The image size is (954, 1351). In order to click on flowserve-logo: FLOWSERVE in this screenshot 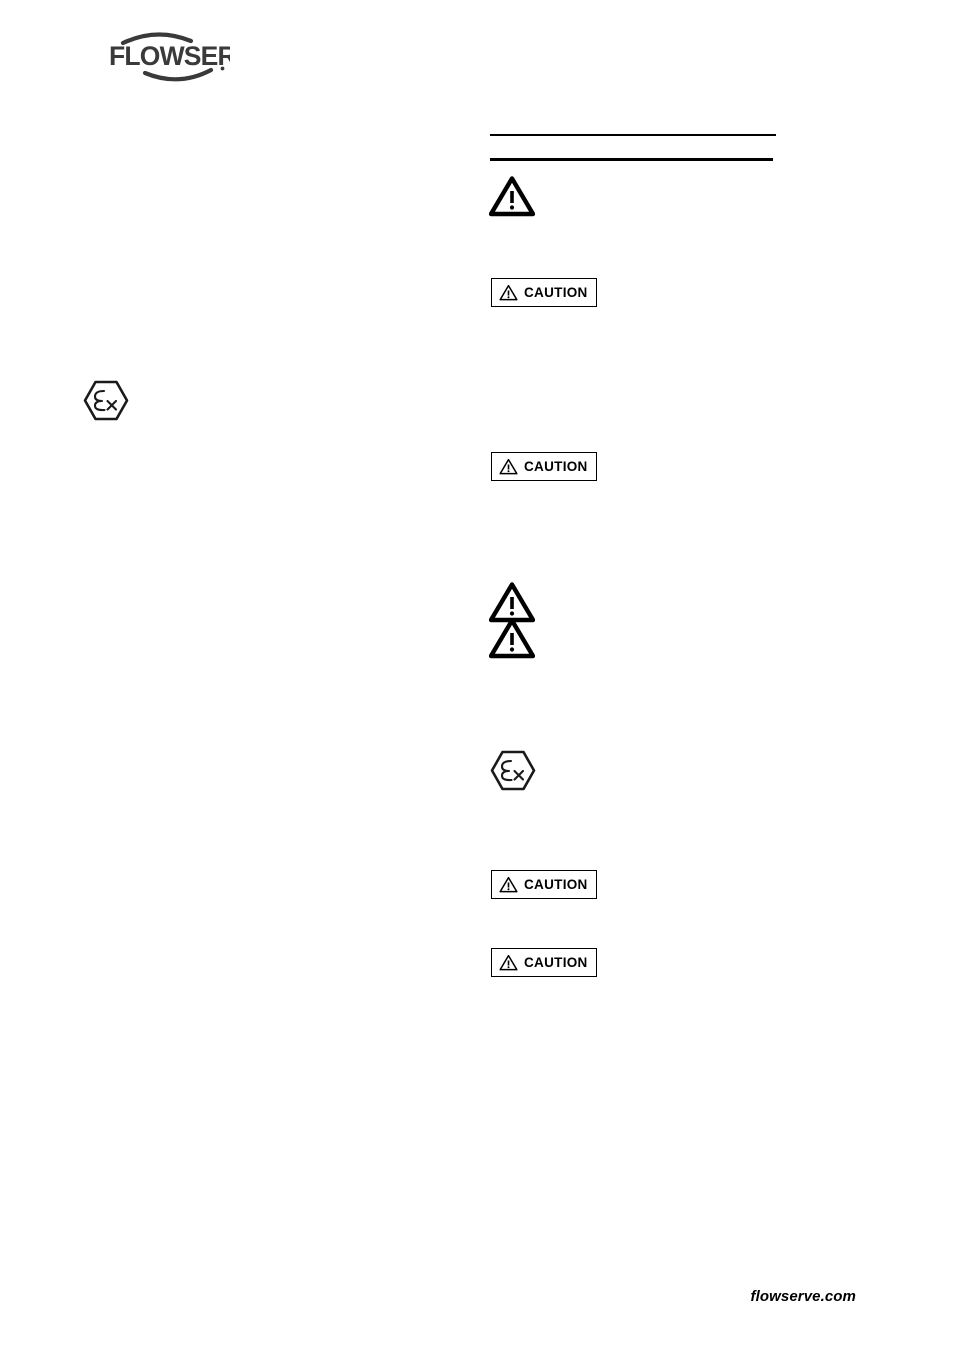, I will do `click(167, 55)`.